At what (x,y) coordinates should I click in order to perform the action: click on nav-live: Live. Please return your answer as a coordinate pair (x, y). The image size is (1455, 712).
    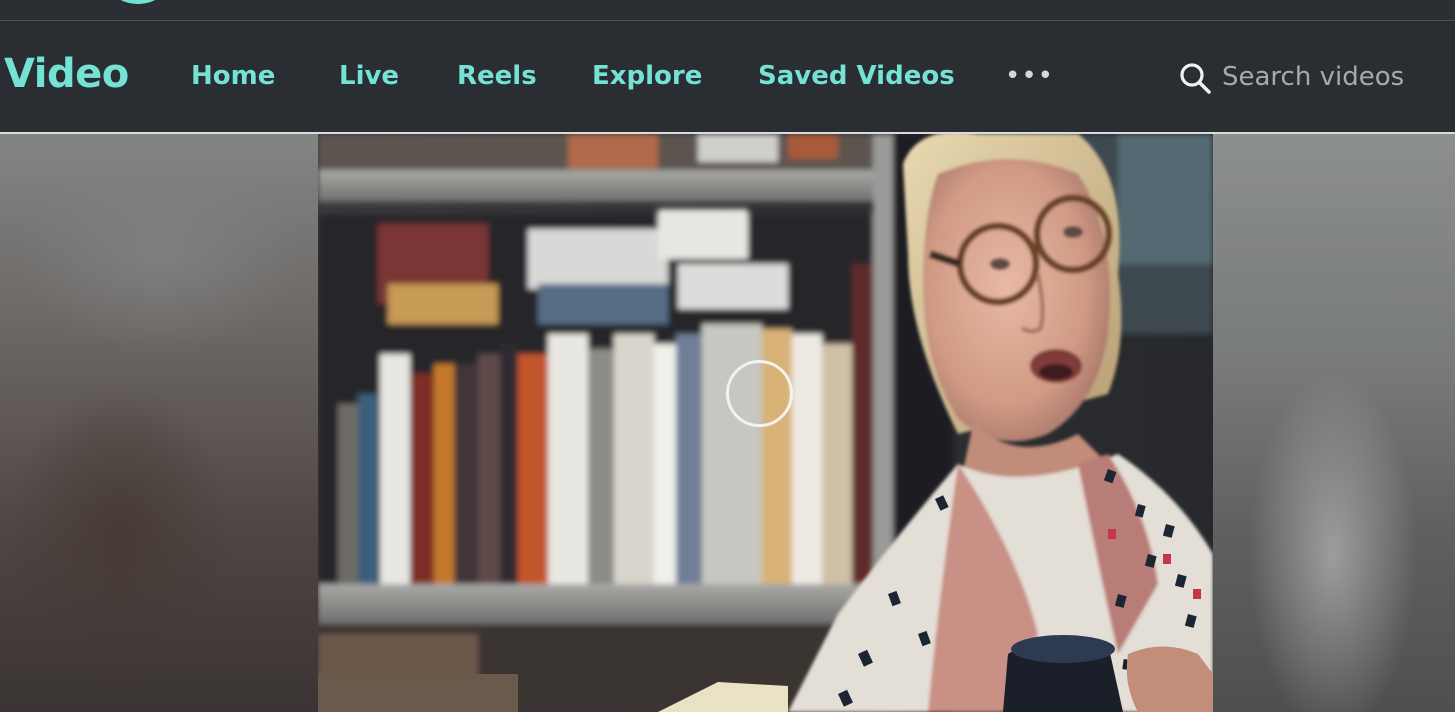
    Looking at the image, I should click on (369, 76).